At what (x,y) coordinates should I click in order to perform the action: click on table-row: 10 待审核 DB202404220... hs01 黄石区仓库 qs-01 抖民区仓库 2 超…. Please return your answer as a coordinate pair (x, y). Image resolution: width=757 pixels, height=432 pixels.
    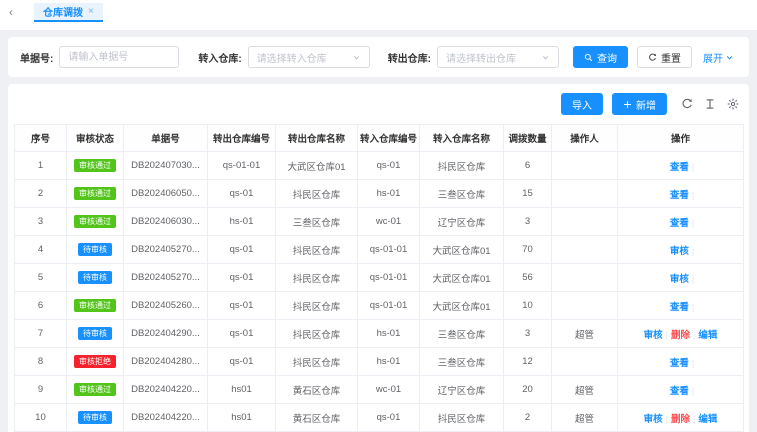
    Looking at the image, I should click on (379, 417).